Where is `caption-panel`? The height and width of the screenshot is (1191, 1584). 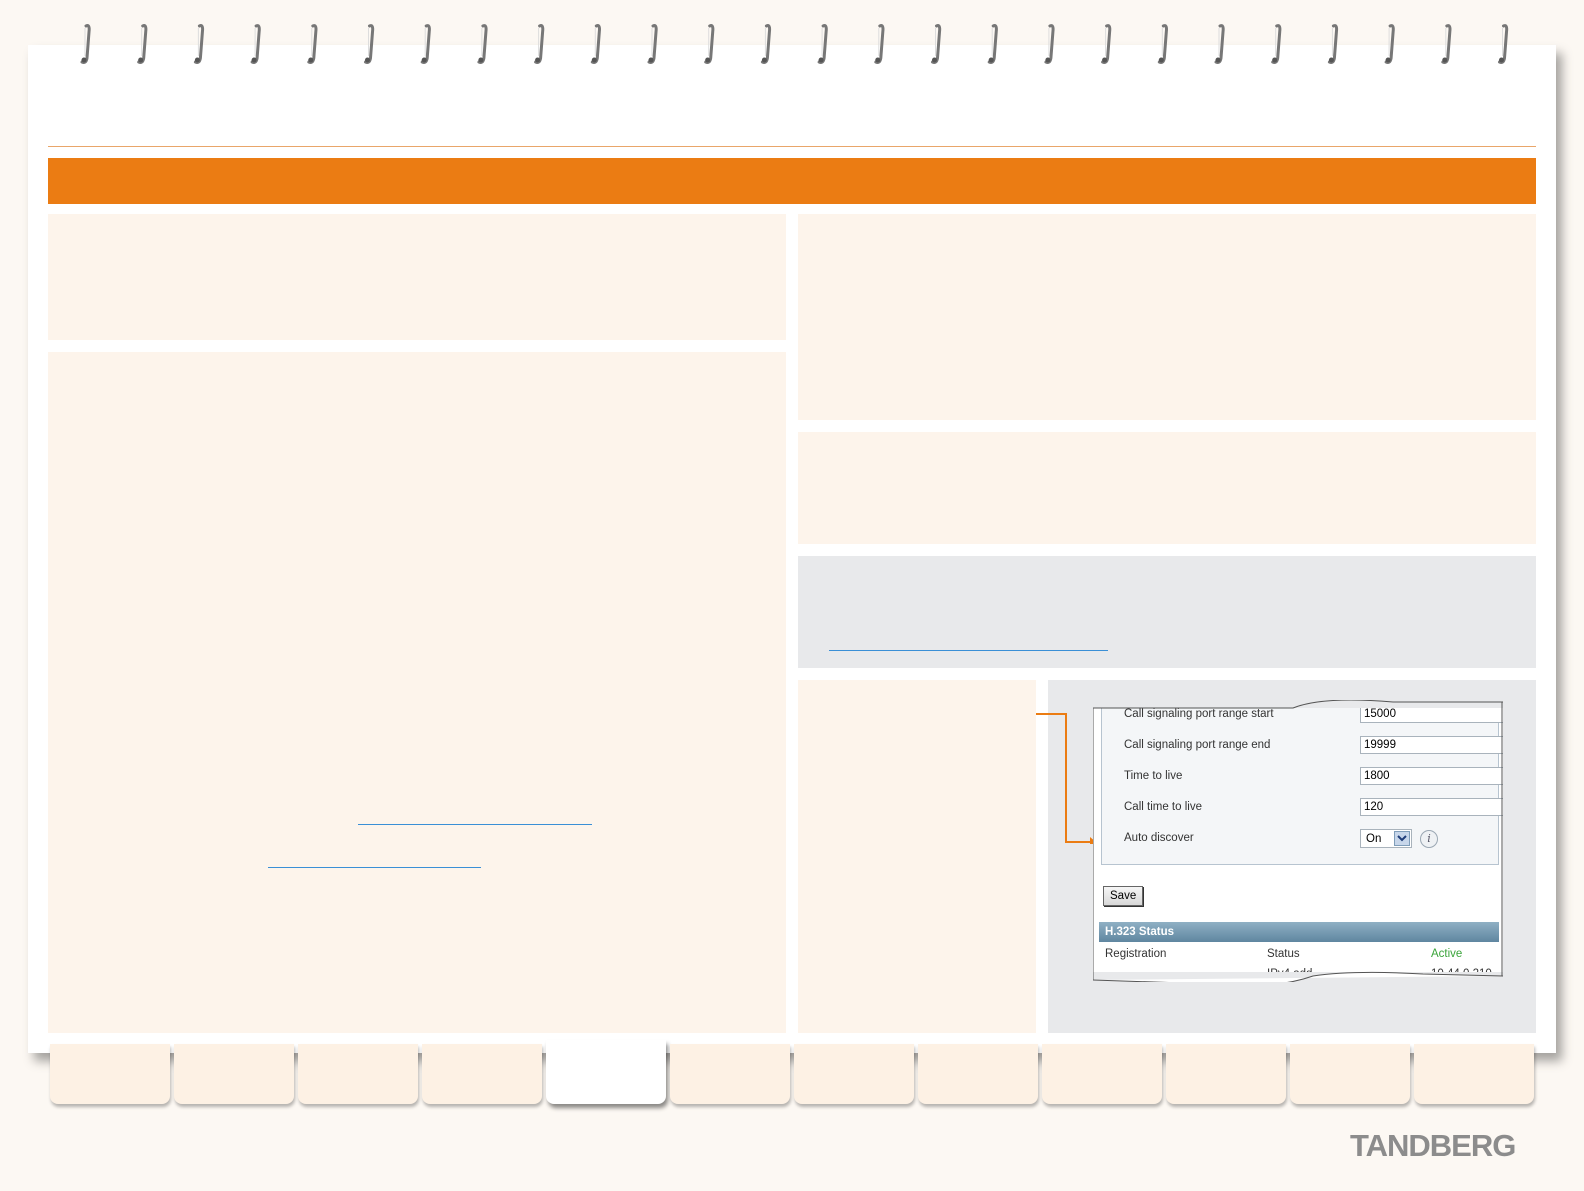
caption-panel is located at coordinates (917, 856).